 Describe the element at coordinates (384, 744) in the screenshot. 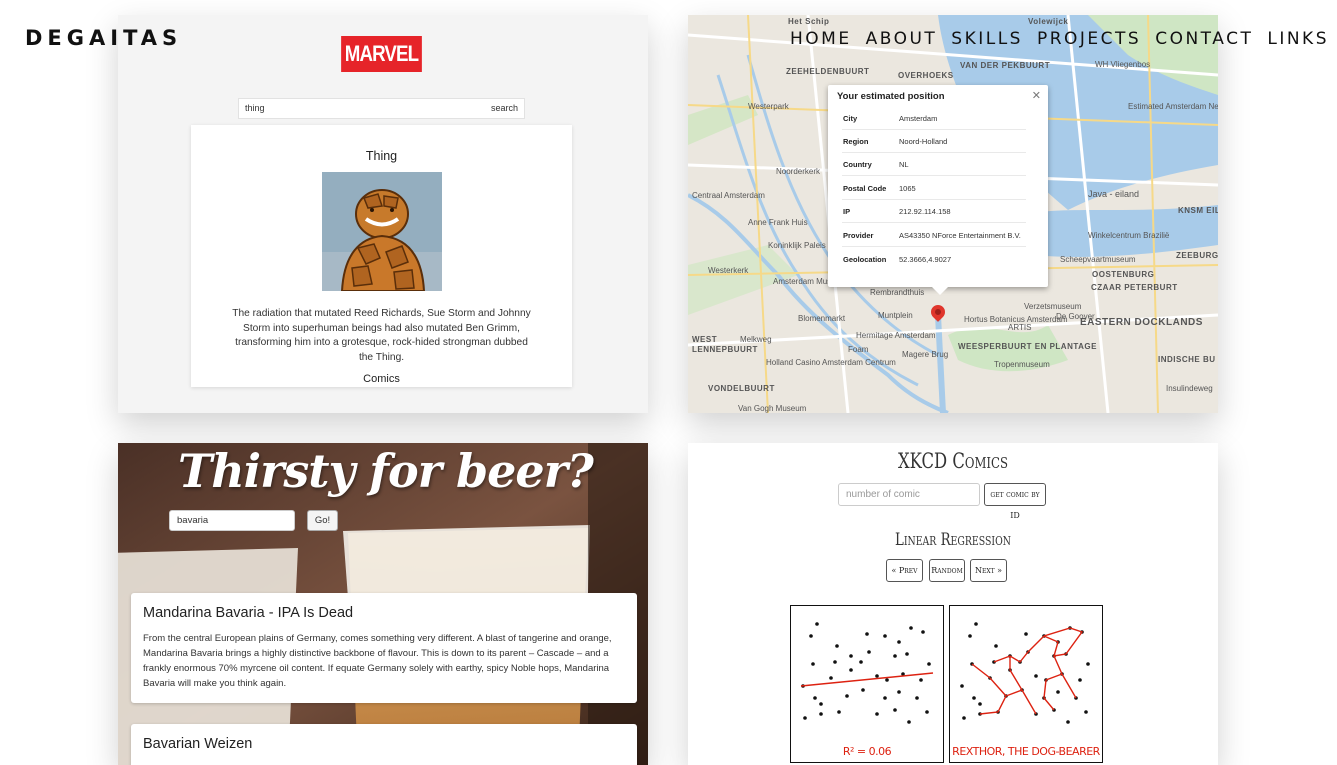

I see `beer-result-item: Bavarian Weizen` at that location.